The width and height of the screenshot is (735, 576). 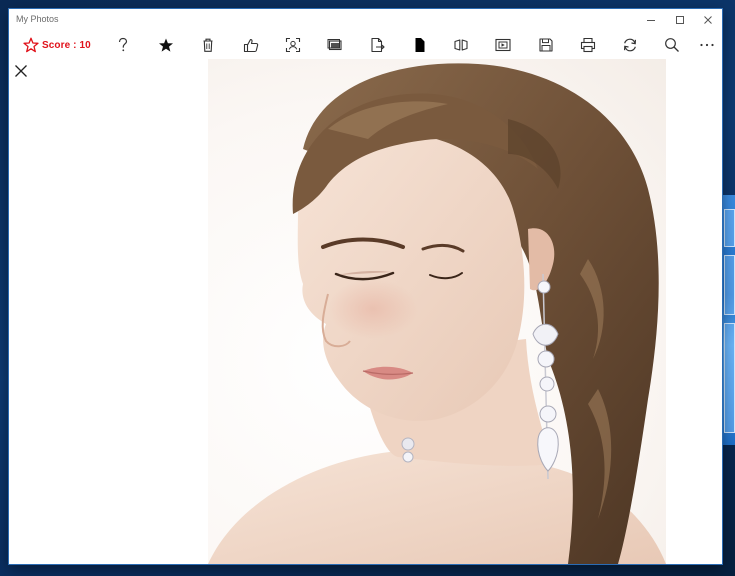 I want to click on question-icon, so click(x=123, y=44).